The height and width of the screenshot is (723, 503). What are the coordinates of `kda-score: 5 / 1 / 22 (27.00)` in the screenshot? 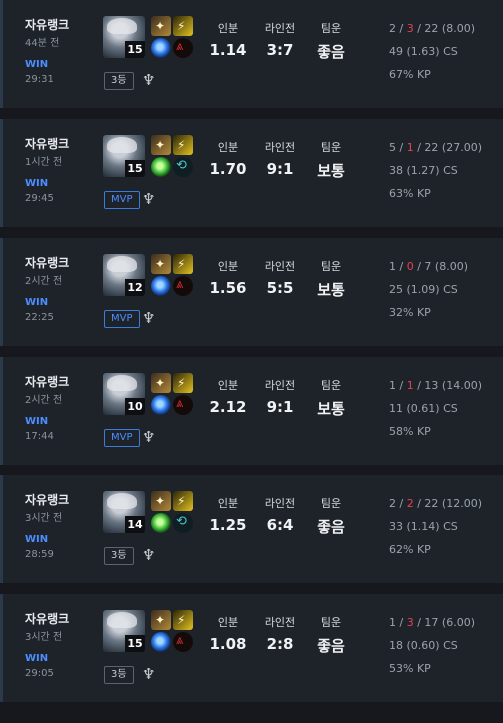 It's located at (435, 147).